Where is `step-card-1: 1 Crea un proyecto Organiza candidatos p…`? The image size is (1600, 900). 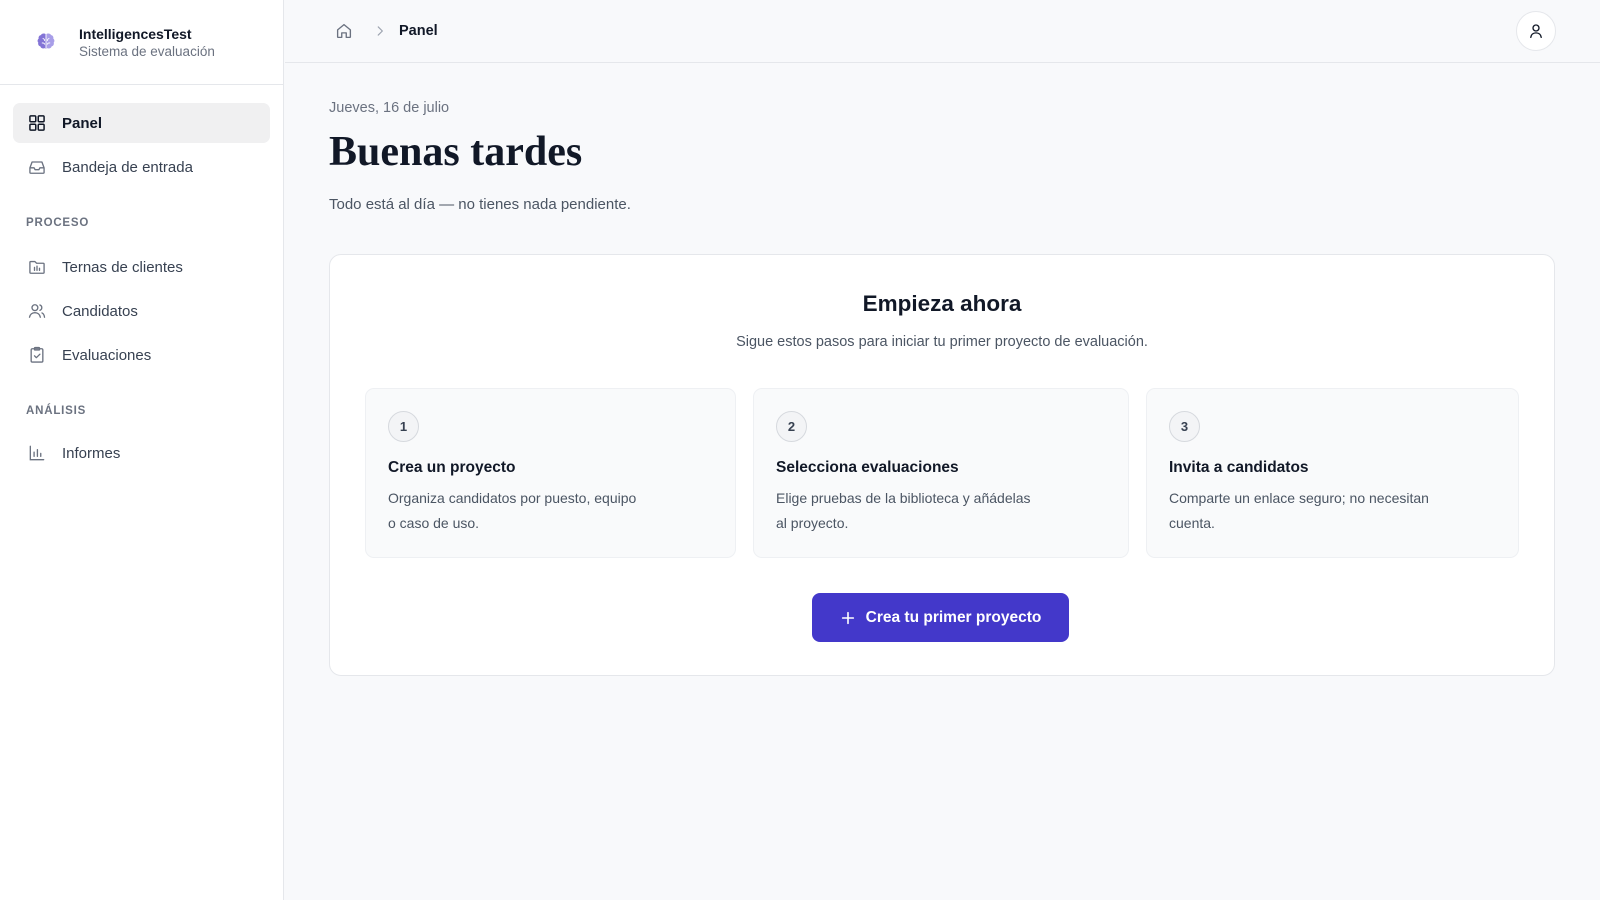 step-card-1: 1 Crea un proyecto Organiza candidatos p… is located at coordinates (550, 473).